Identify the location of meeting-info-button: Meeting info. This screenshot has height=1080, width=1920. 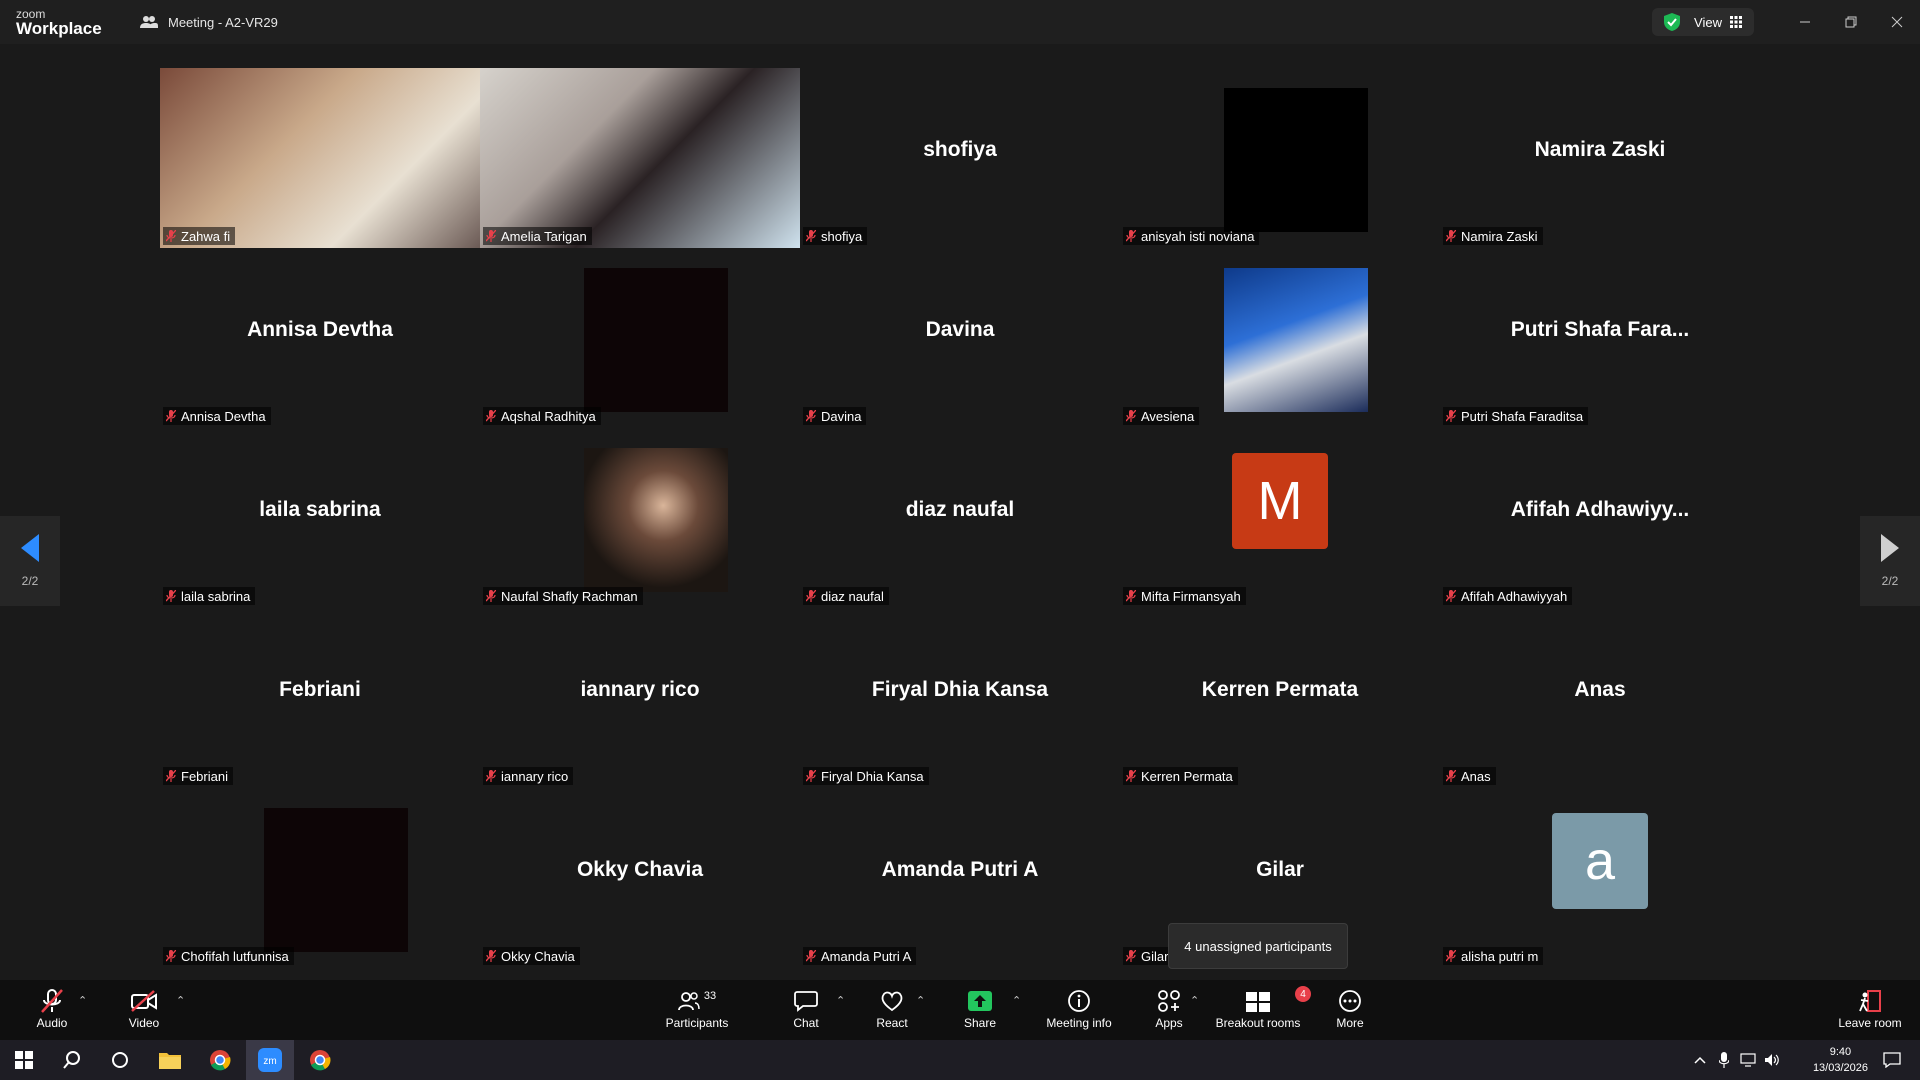
(1079, 1011).